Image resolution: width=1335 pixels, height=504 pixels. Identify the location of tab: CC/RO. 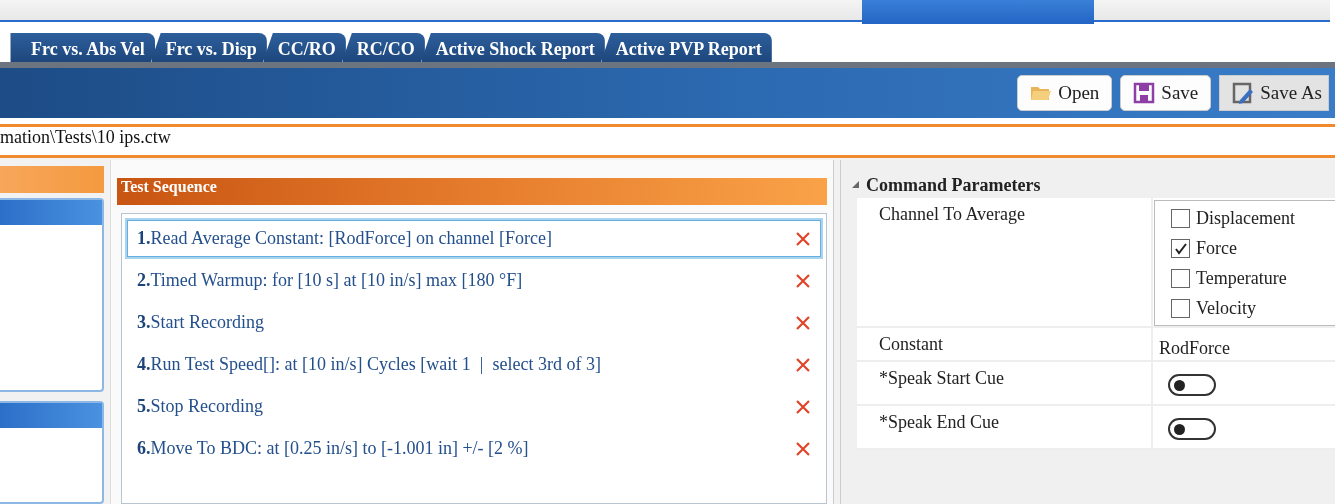
(304, 47).